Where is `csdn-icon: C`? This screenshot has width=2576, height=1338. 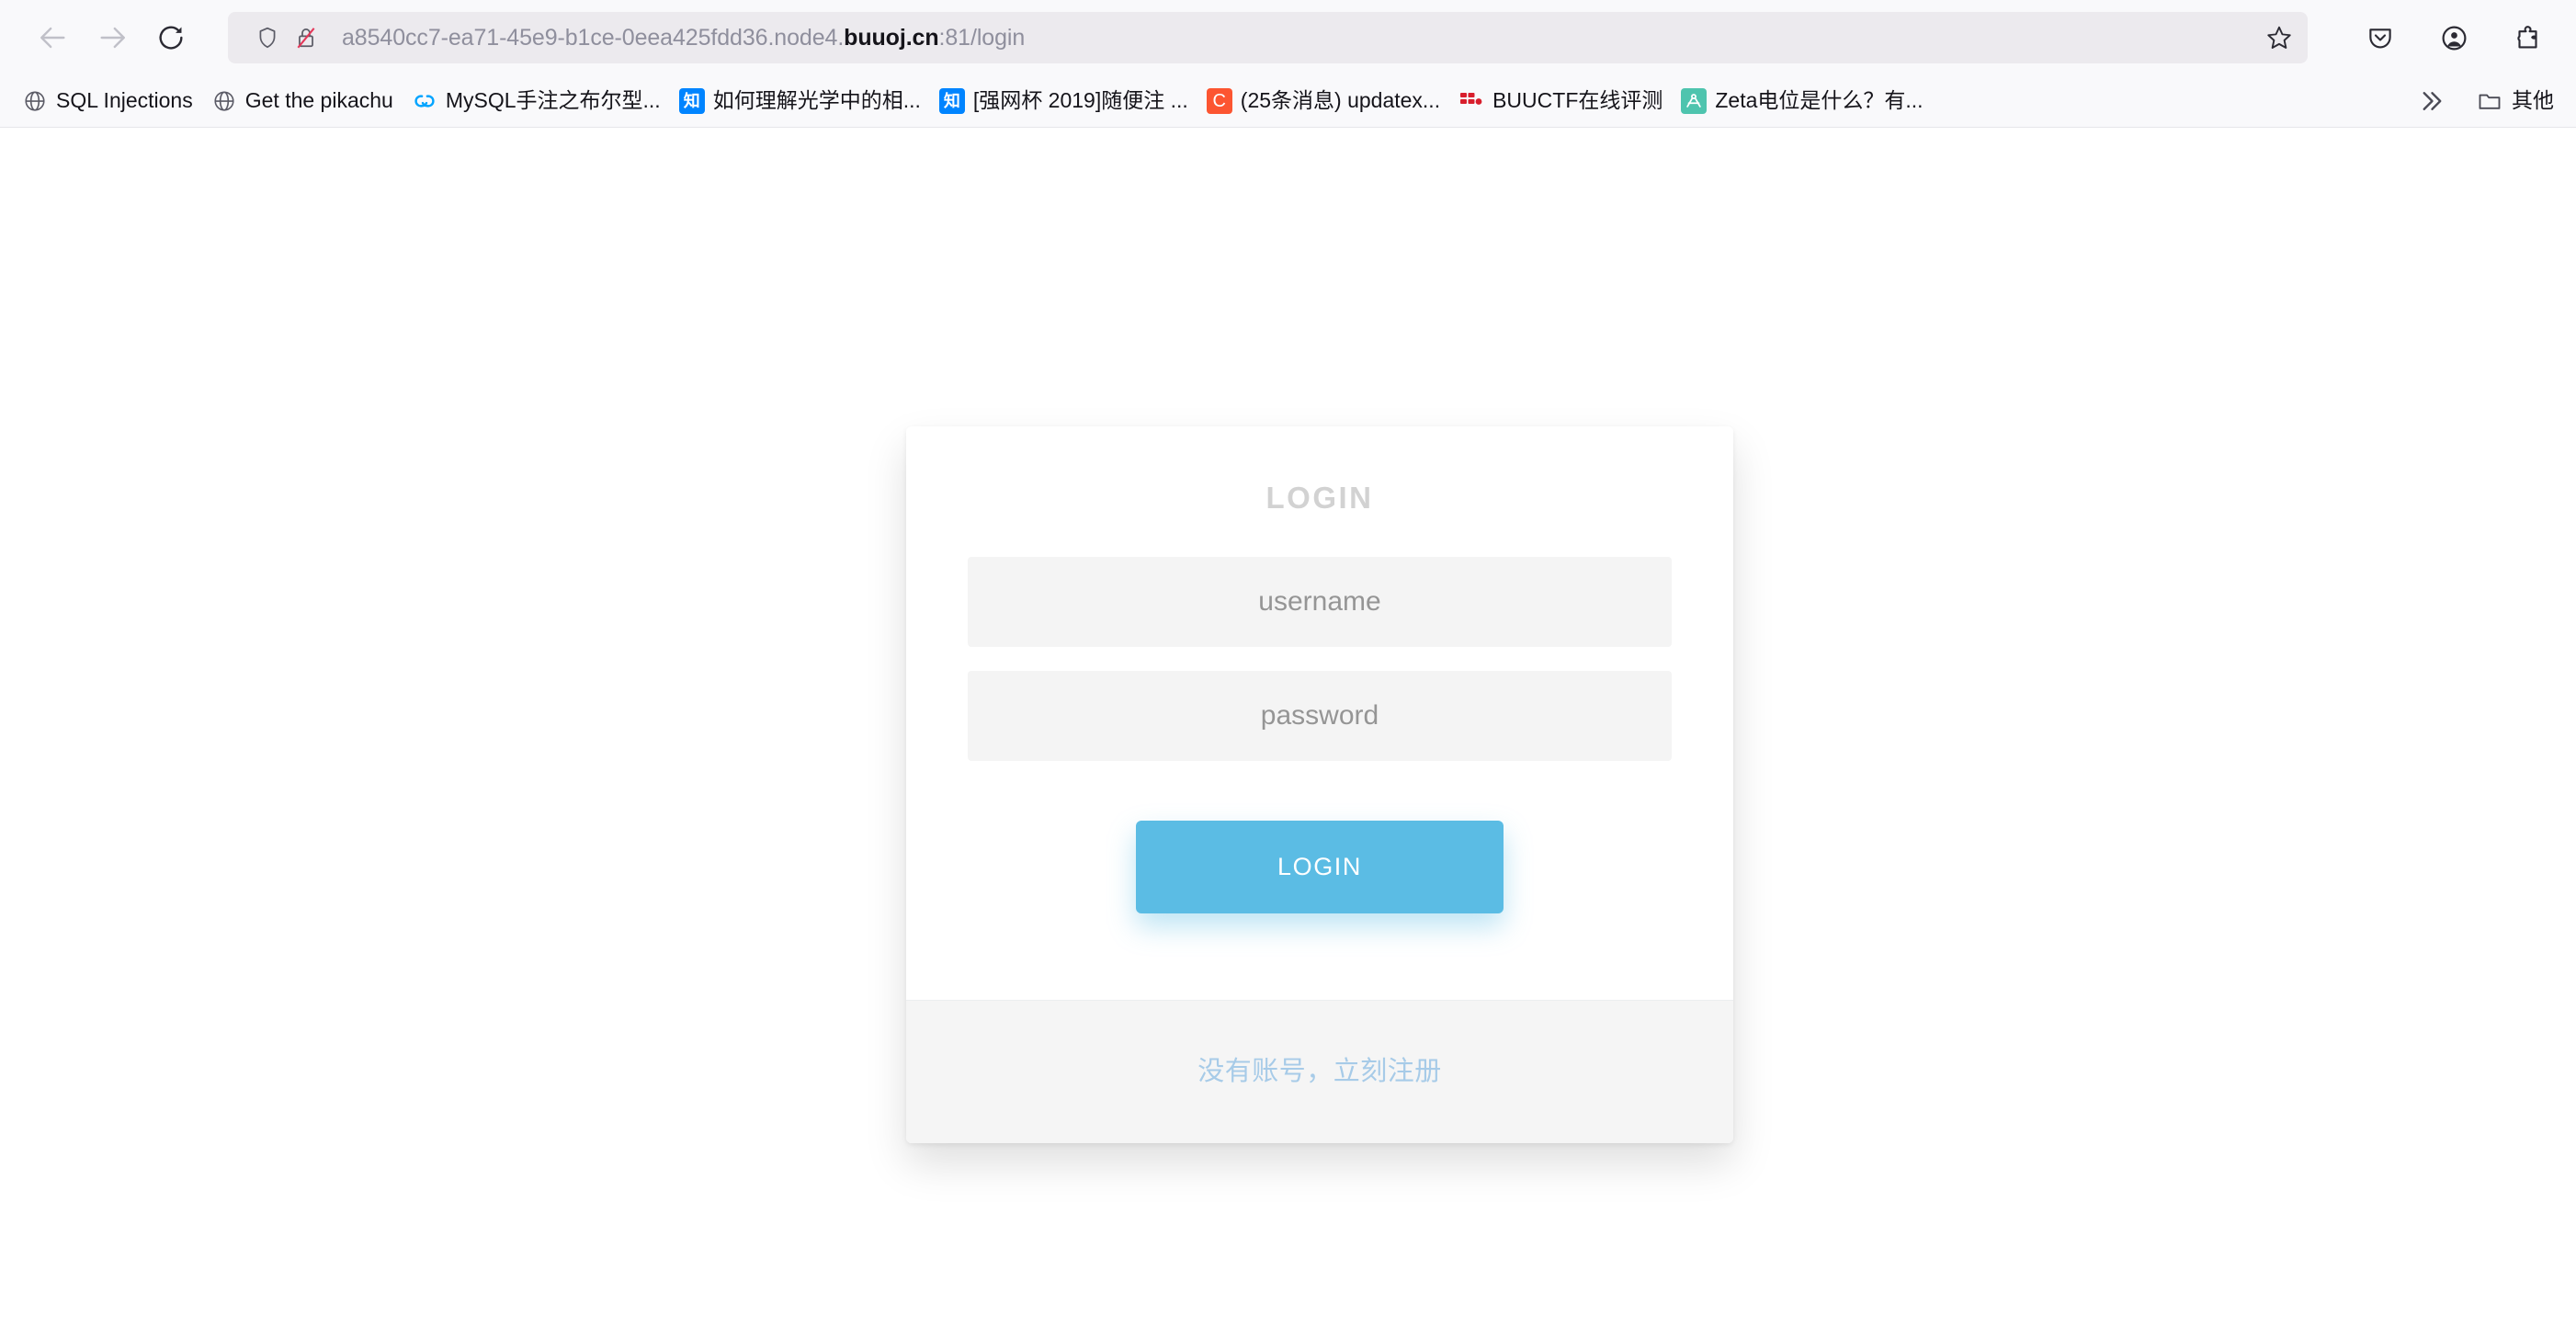 csdn-icon: C is located at coordinates (1219, 101).